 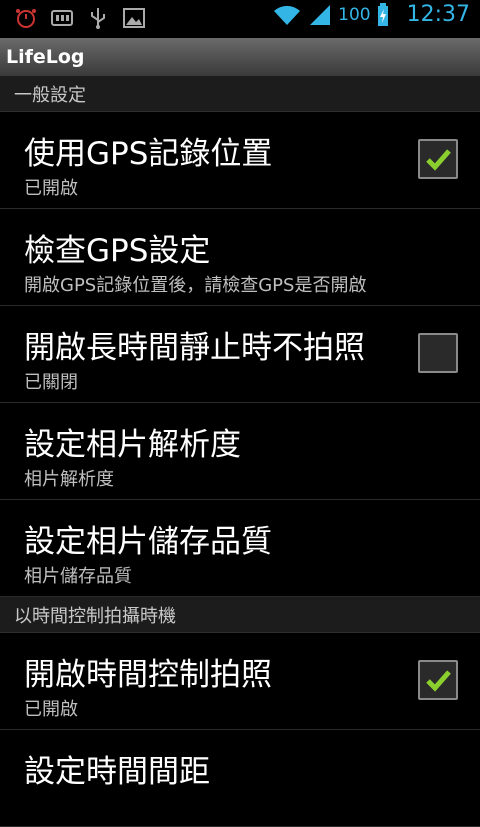 I want to click on use-gps-checkbox, so click(x=438, y=159).